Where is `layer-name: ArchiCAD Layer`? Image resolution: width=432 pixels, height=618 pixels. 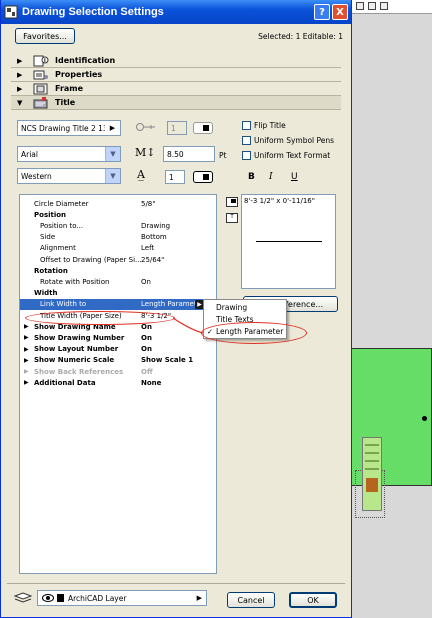
layer-name: ArchiCAD Layer is located at coordinates (97, 598).